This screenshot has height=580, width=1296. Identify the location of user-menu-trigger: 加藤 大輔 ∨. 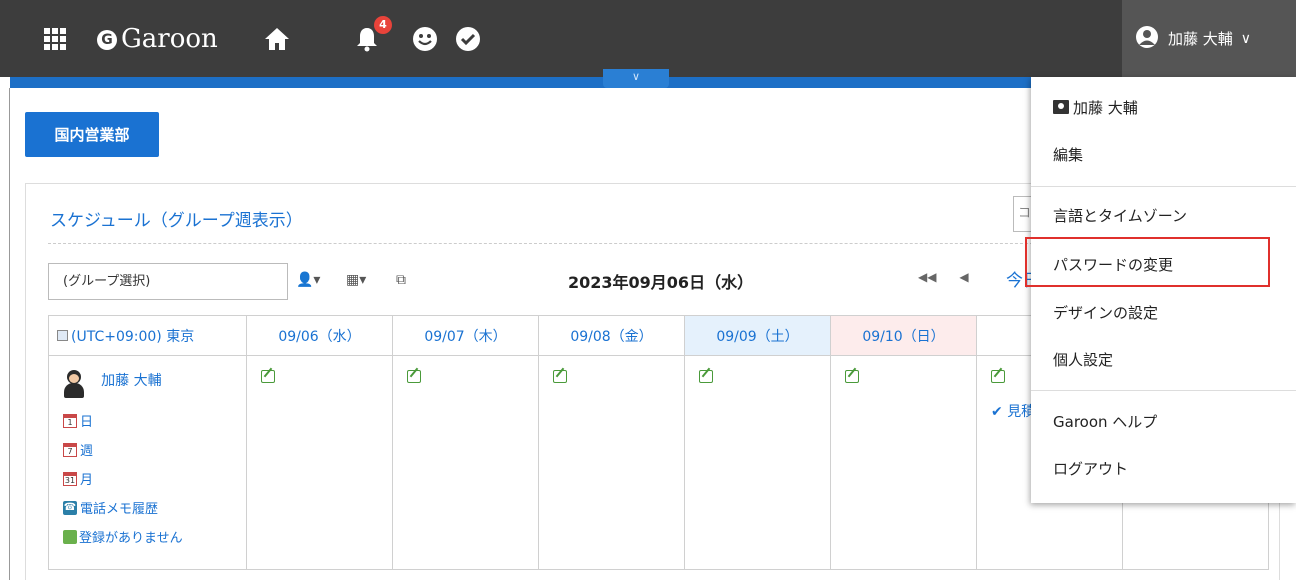
(1209, 38).